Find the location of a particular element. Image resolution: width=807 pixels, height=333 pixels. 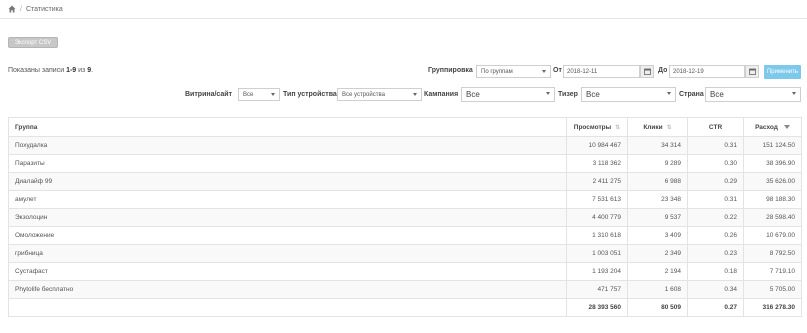

column-header-clicks: Клики ⇅ is located at coordinates (657, 127).